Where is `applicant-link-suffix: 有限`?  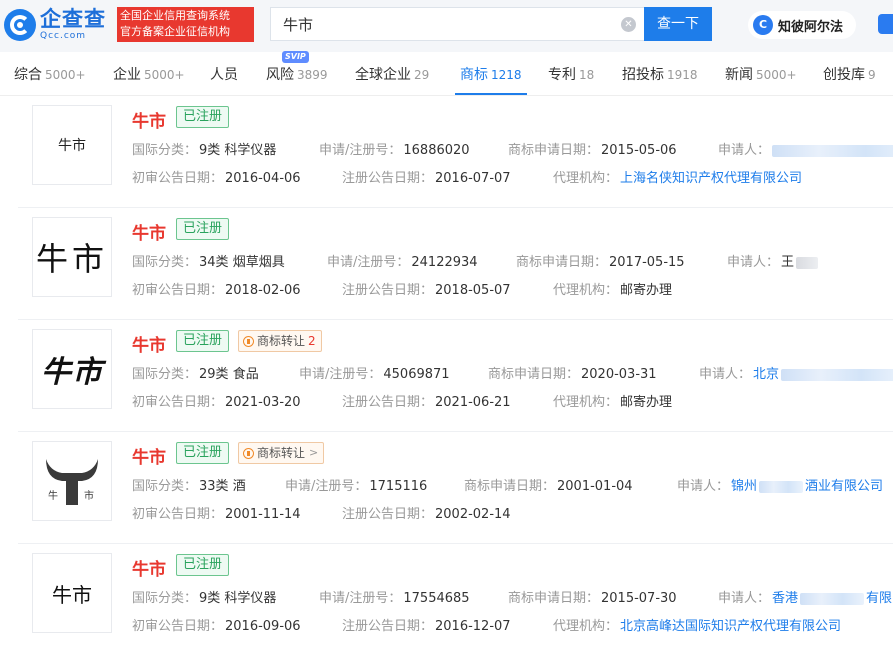
applicant-link-suffix: 有限 is located at coordinates (879, 598).